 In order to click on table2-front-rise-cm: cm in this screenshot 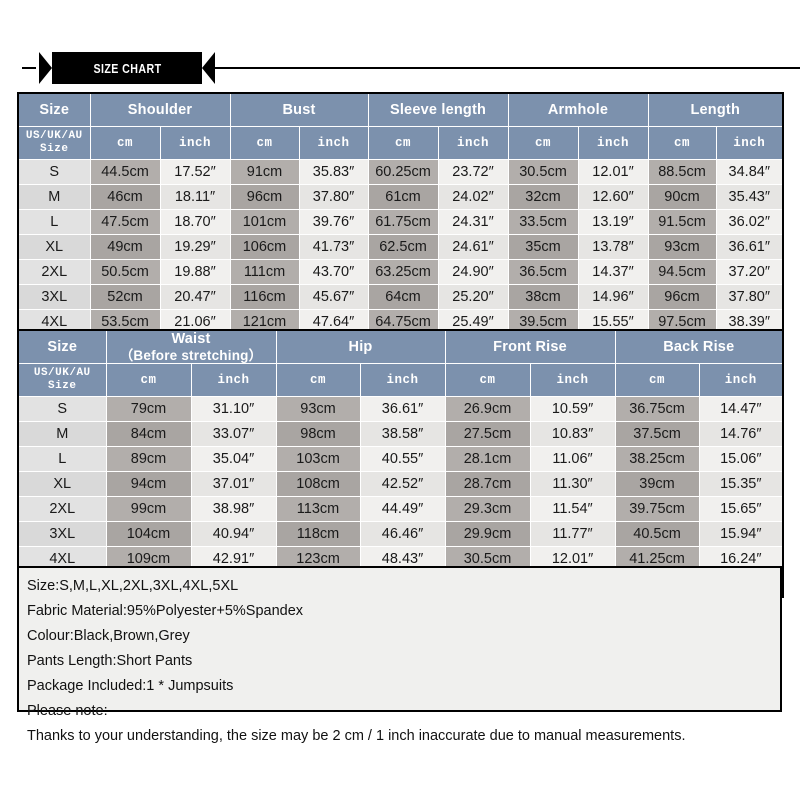, I will do `click(487, 380)`.